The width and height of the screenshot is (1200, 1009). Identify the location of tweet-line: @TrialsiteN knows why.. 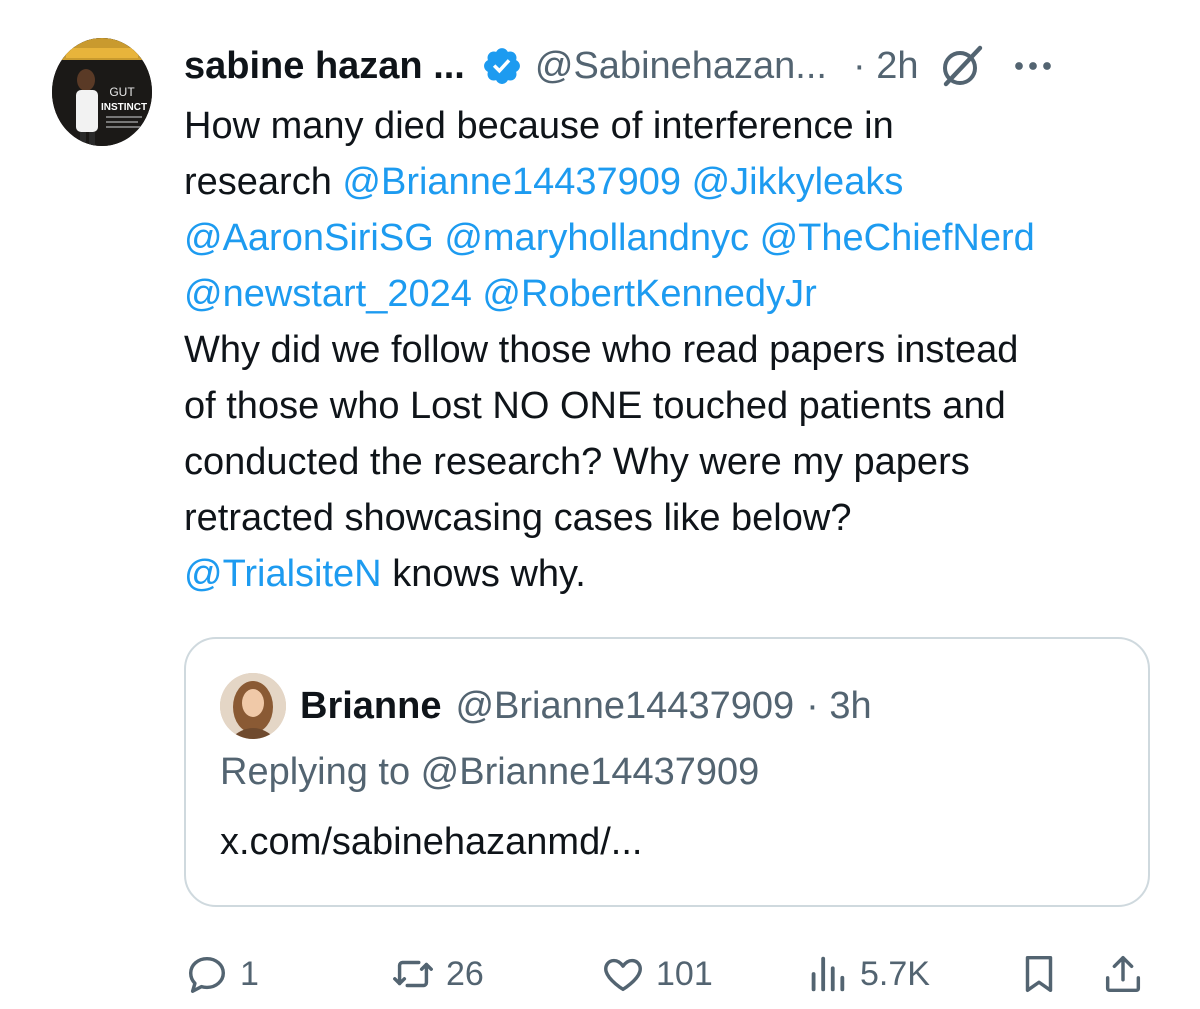
(679, 574).